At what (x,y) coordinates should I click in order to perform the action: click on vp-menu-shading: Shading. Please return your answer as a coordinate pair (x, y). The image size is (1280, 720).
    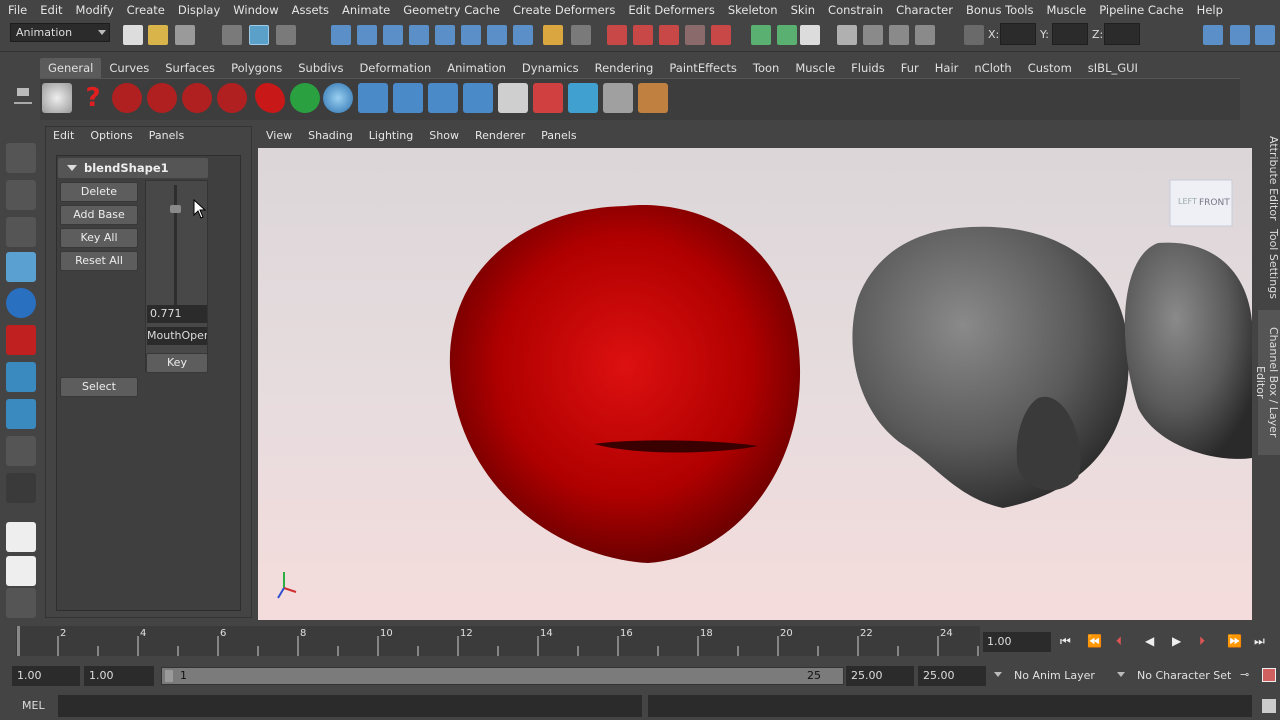
    Looking at the image, I should click on (330, 136).